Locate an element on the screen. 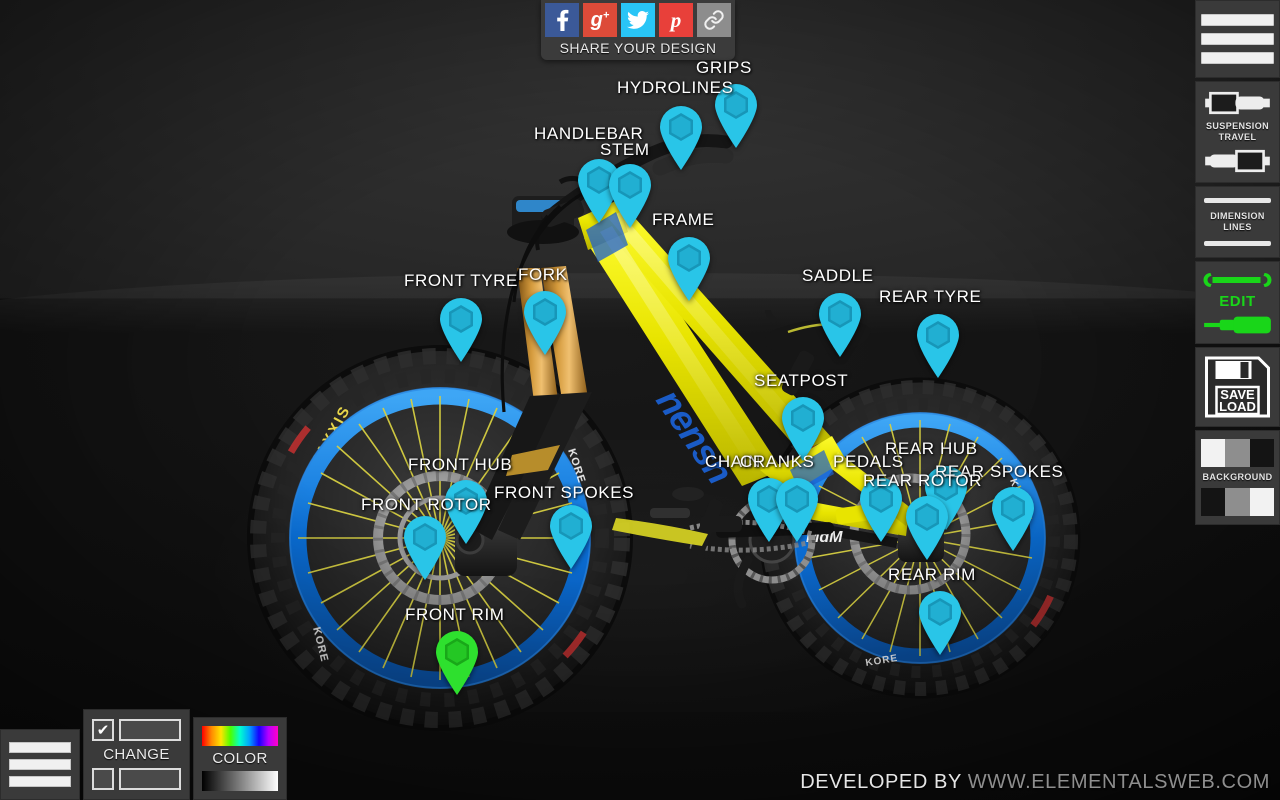  component-bars-panel is located at coordinates (1237, 39).